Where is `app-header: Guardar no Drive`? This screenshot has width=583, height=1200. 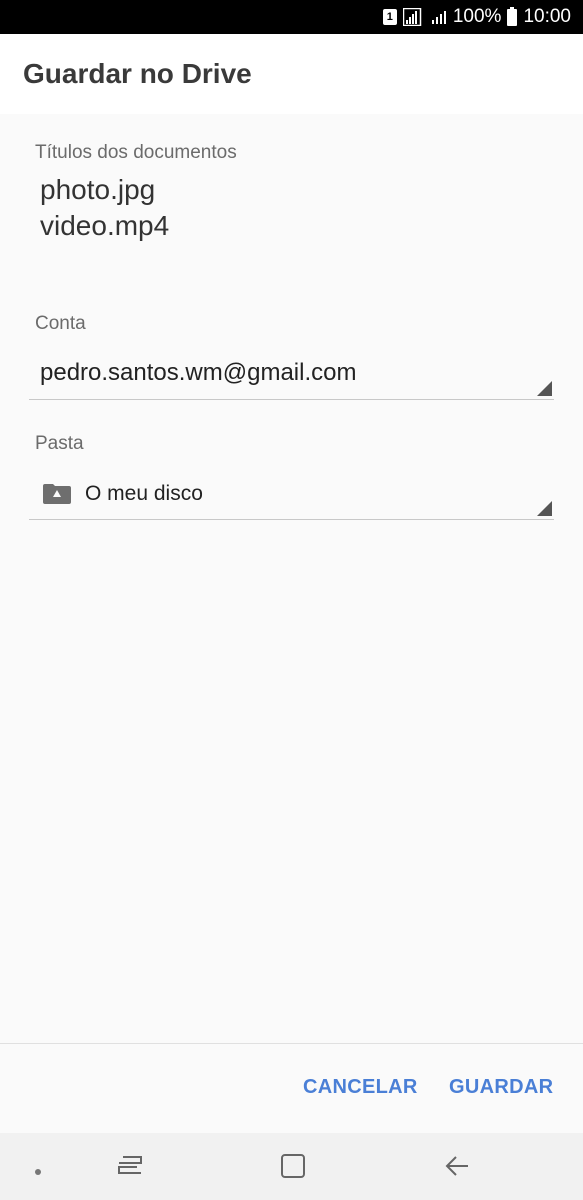 app-header: Guardar no Drive is located at coordinates (291, 74).